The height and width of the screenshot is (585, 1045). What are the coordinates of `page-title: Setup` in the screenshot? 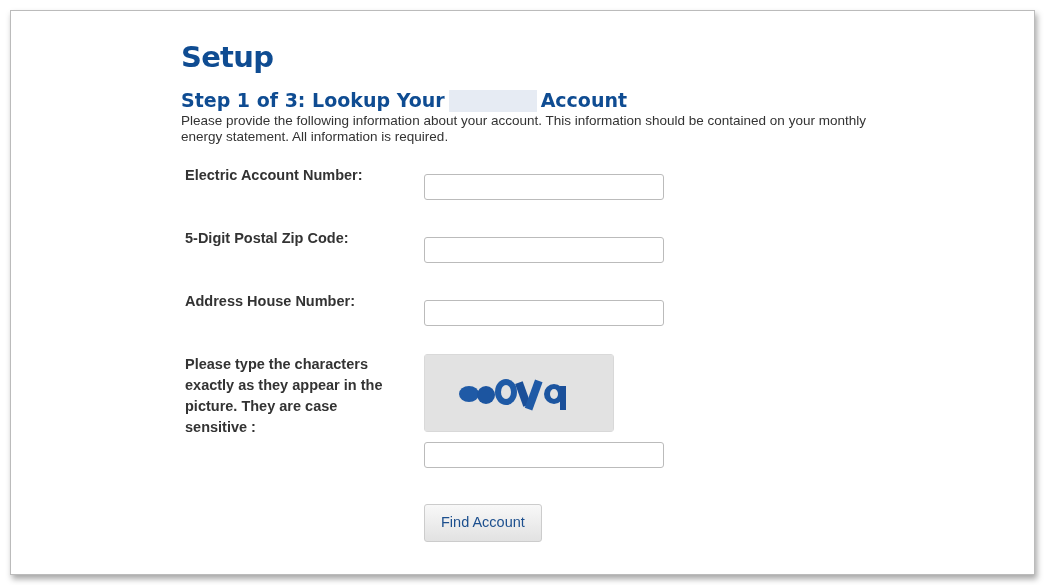 It's located at (228, 57).